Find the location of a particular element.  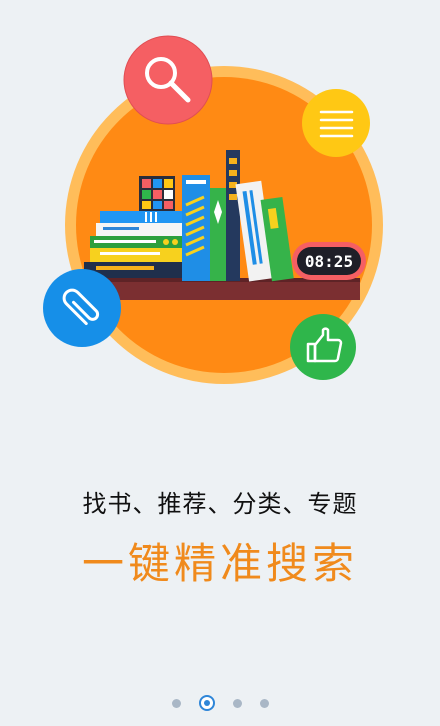

clock-display: 08:25 is located at coordinates (329, 261).